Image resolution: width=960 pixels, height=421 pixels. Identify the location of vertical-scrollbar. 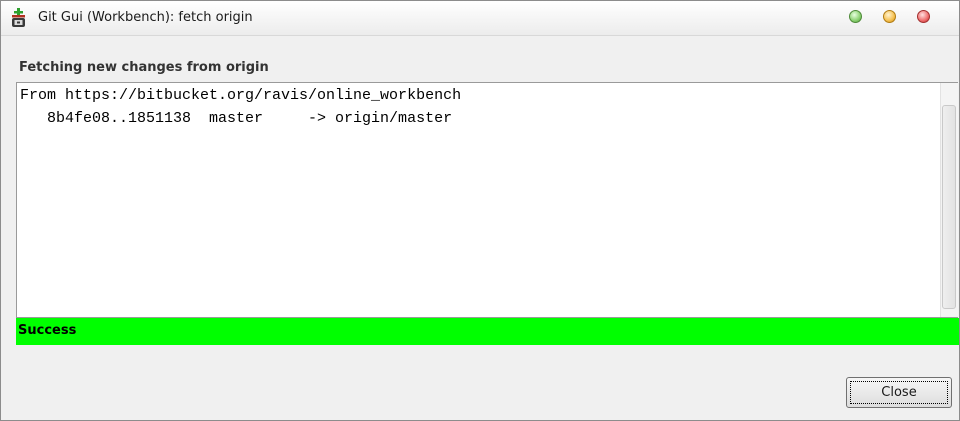
(949, 200).